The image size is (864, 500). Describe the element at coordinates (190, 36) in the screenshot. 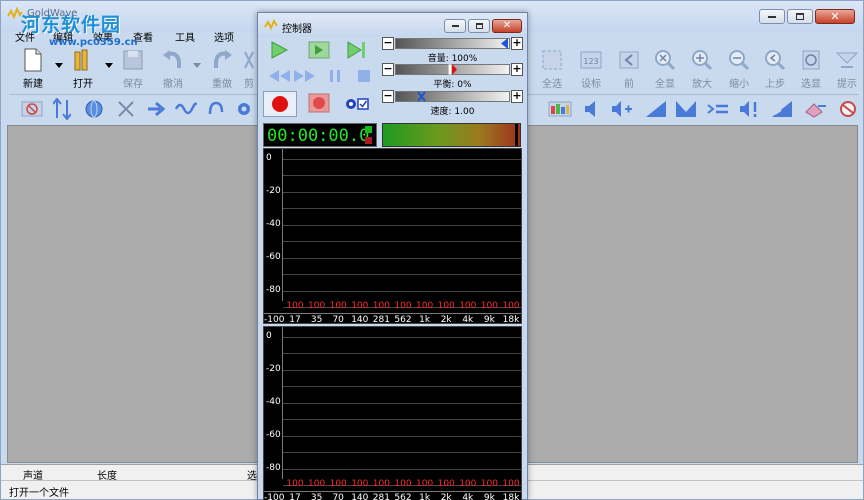

I see `menu-tools: 工具` at that location.